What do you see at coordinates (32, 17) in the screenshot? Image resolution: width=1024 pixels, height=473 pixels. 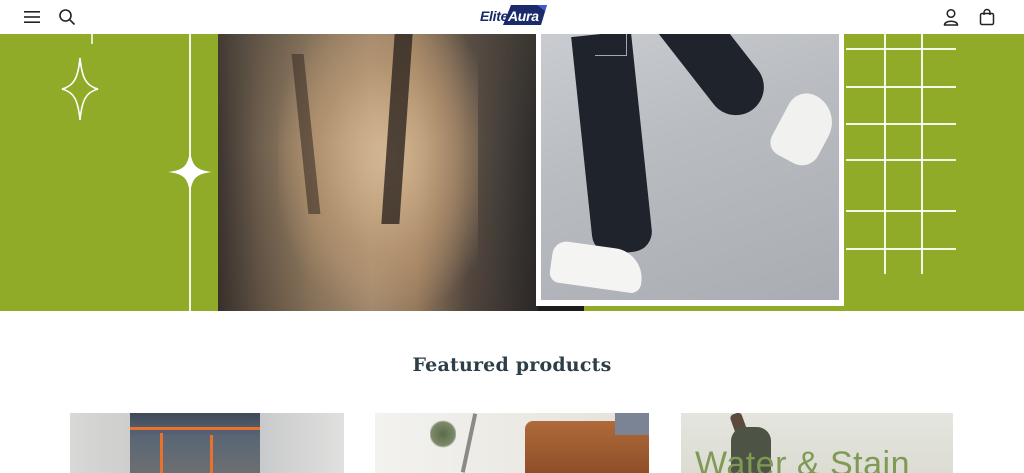 I see `hamburger-menu-icon` at bounding box center [32, 17].